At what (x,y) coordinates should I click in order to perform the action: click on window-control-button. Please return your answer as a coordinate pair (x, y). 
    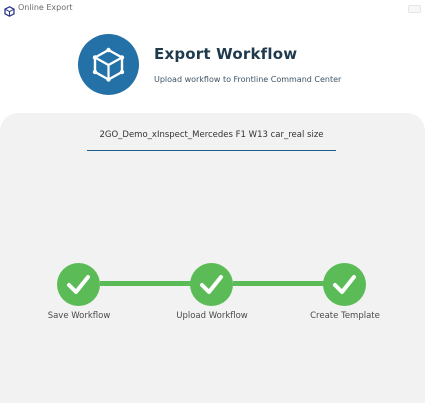
    Looking at the image, I should click on (414, 9).